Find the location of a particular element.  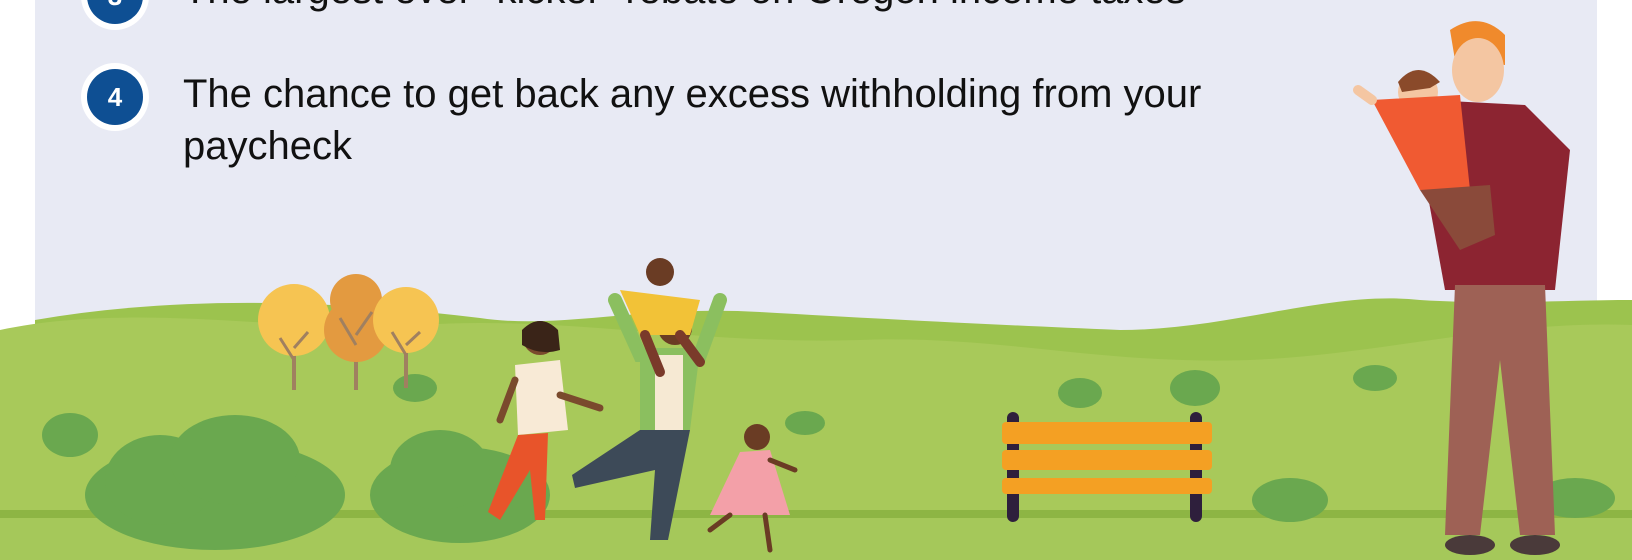

bullet-4: 4 is located at coordinates (115, 97).